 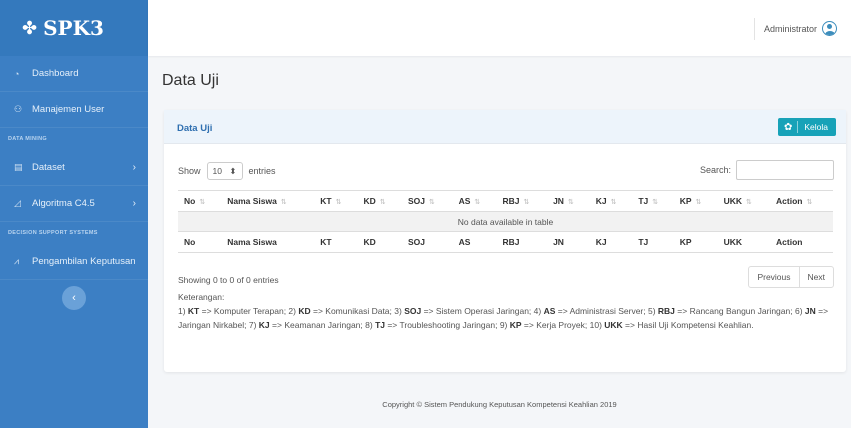 I want to click on footer-cell: KJ, so click(x=611, y=242).